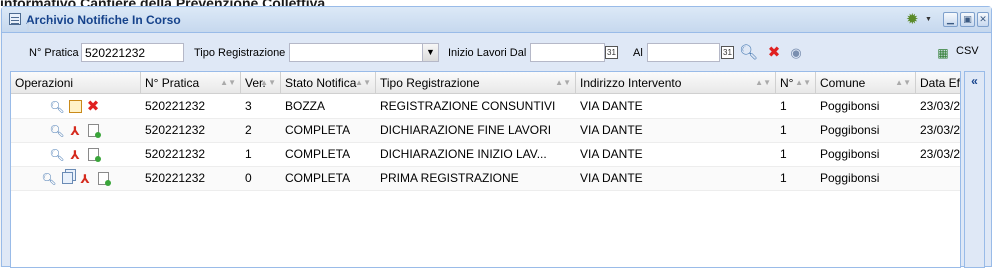 The image size is (993, 268). Describe the element at coordinates (430, 52) in the screenshot. I see `dropdown-trigger-icon: ▼` at that location.